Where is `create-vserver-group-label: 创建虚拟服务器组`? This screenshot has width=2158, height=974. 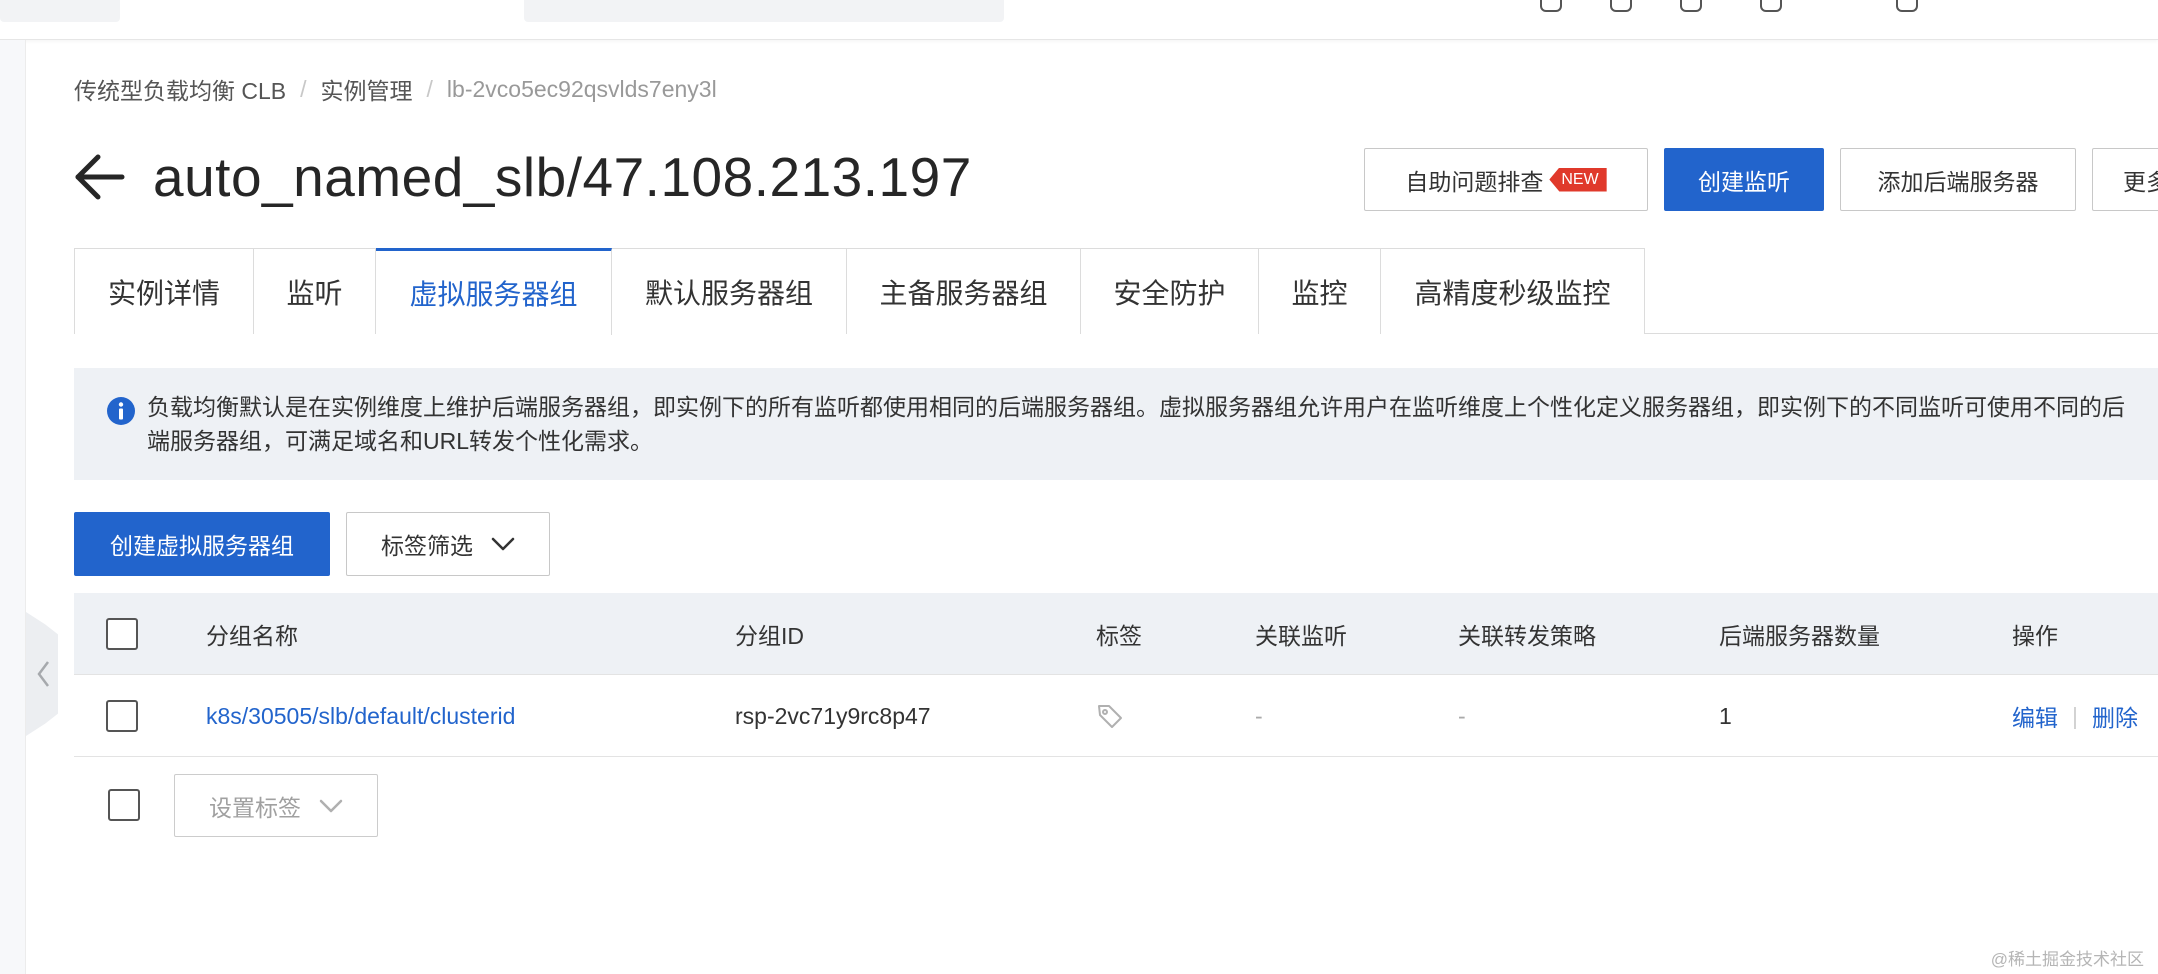
create-vserver-group-label: 创建虚拟服务器组 is located at coordinates (202, 546).